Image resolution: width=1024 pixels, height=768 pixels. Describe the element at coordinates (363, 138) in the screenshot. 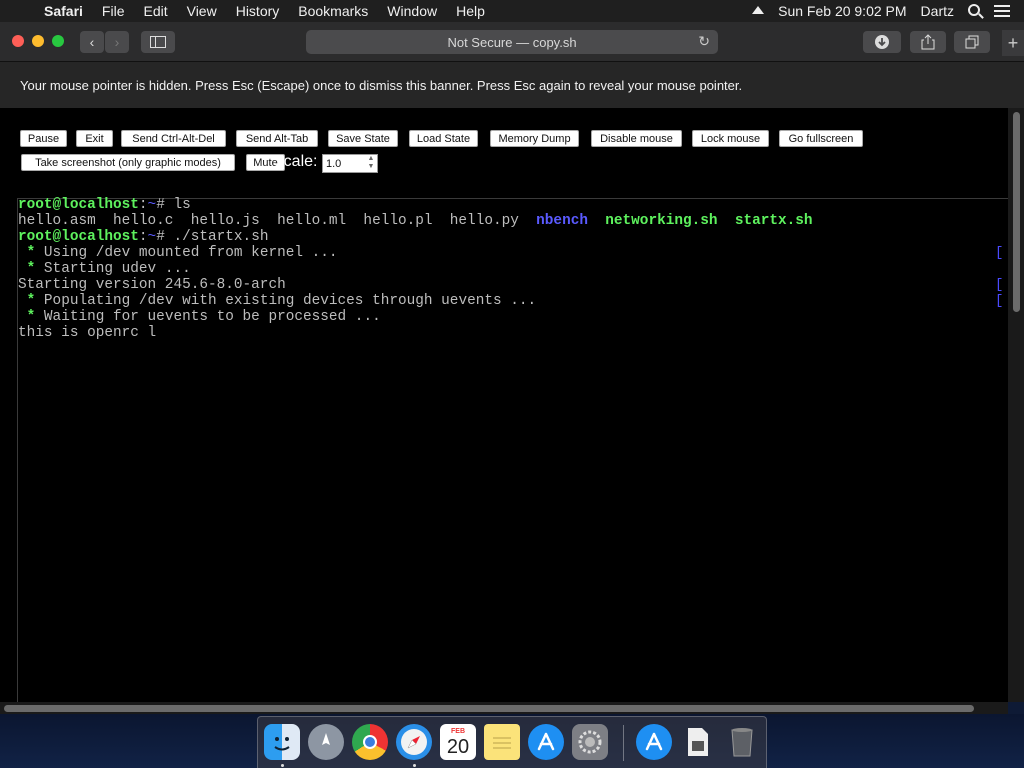

I see `save-state-button: Save State` at that location.